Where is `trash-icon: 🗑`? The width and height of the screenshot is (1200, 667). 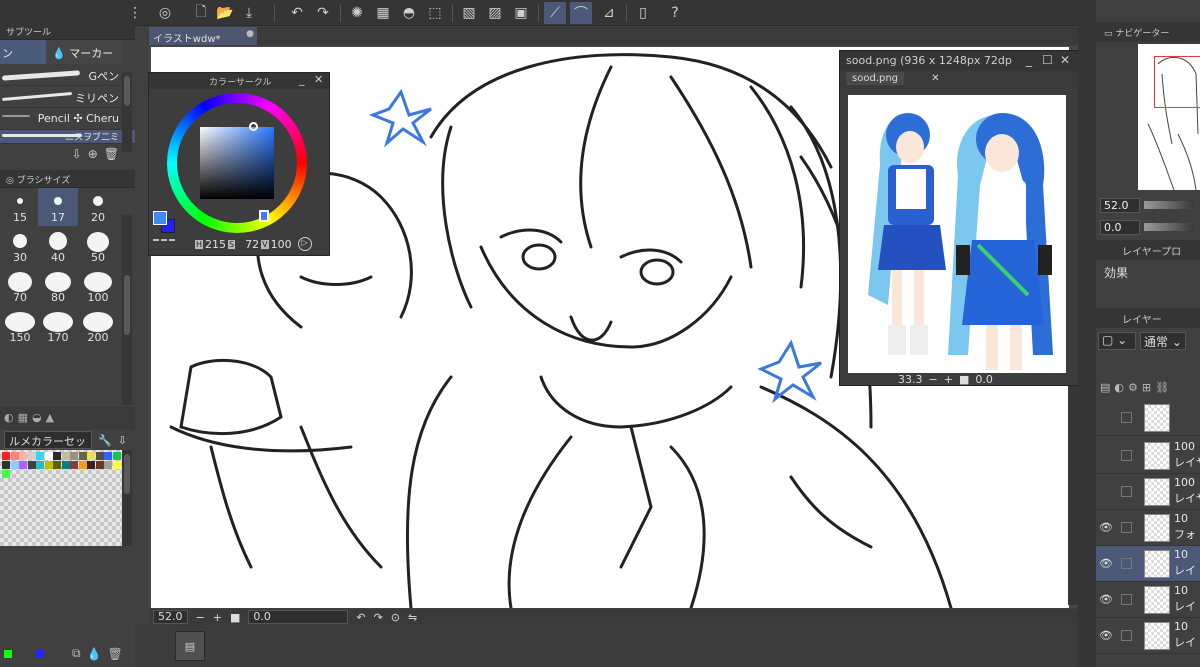
trash-icon: 🗑 is located at coordinates (115, 654).